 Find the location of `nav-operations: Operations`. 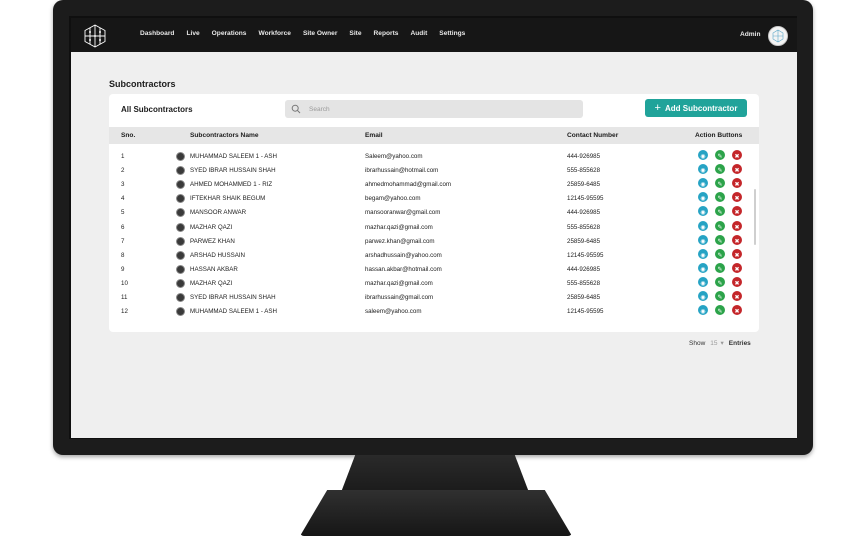

nav-operations: Operations is located at coordinates (229, 33).